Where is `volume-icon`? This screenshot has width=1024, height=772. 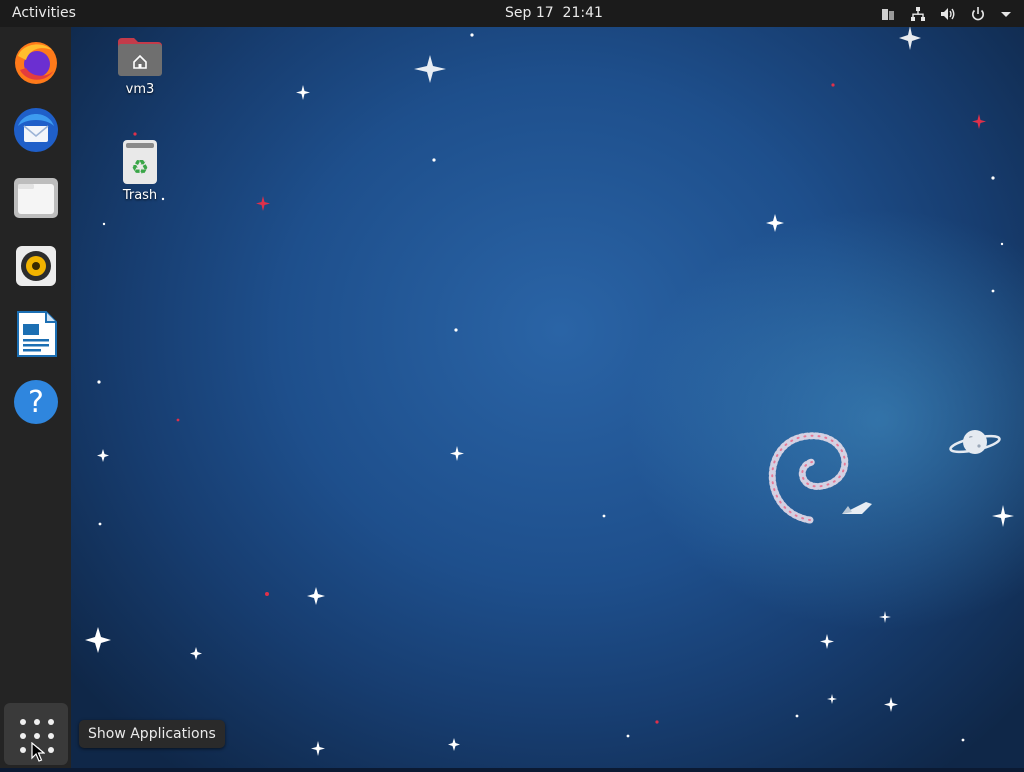 volume-icon is located at coordinates (948, 14).